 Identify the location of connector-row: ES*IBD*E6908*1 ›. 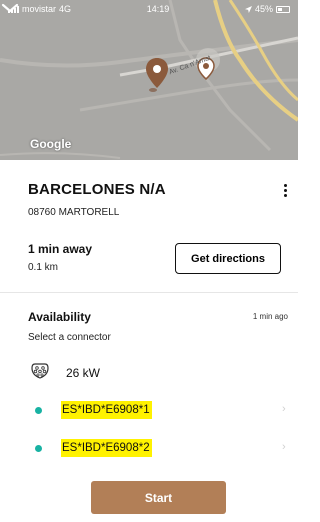
(149, 410).